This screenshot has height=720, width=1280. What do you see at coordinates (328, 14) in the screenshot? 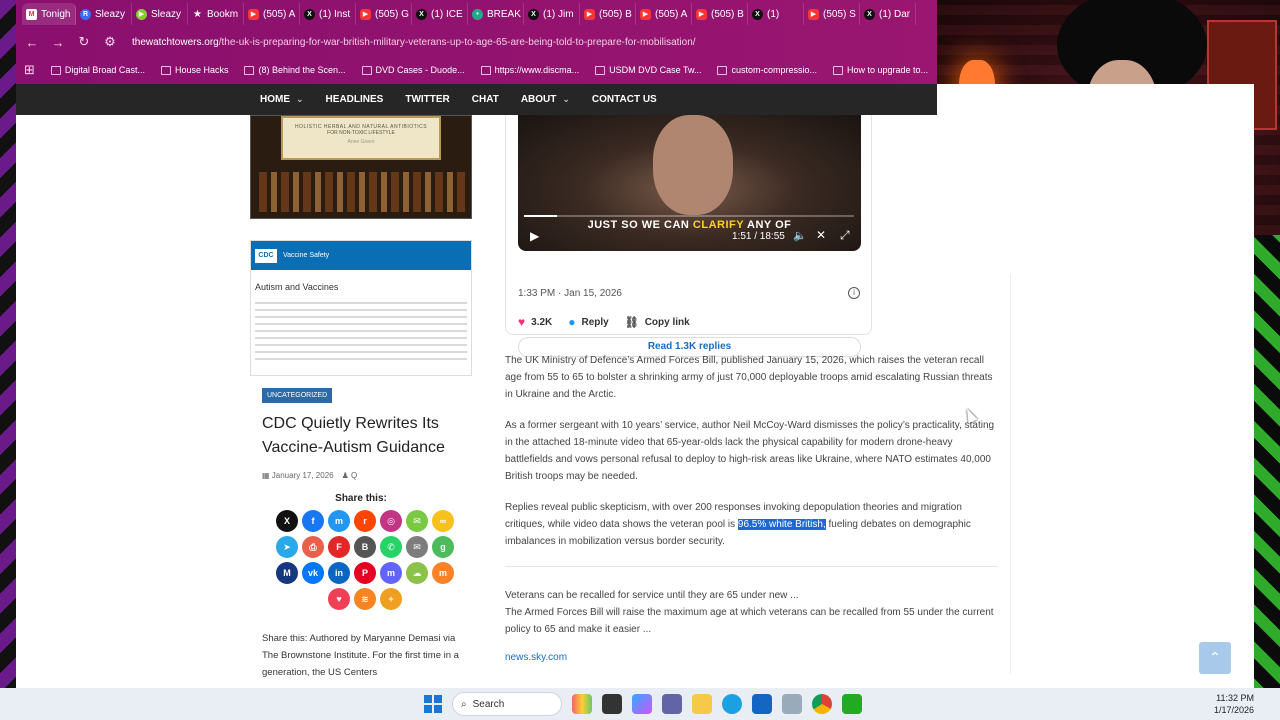
I see `browser-tab: X (1) Inst` at bounding box center [328, 14].